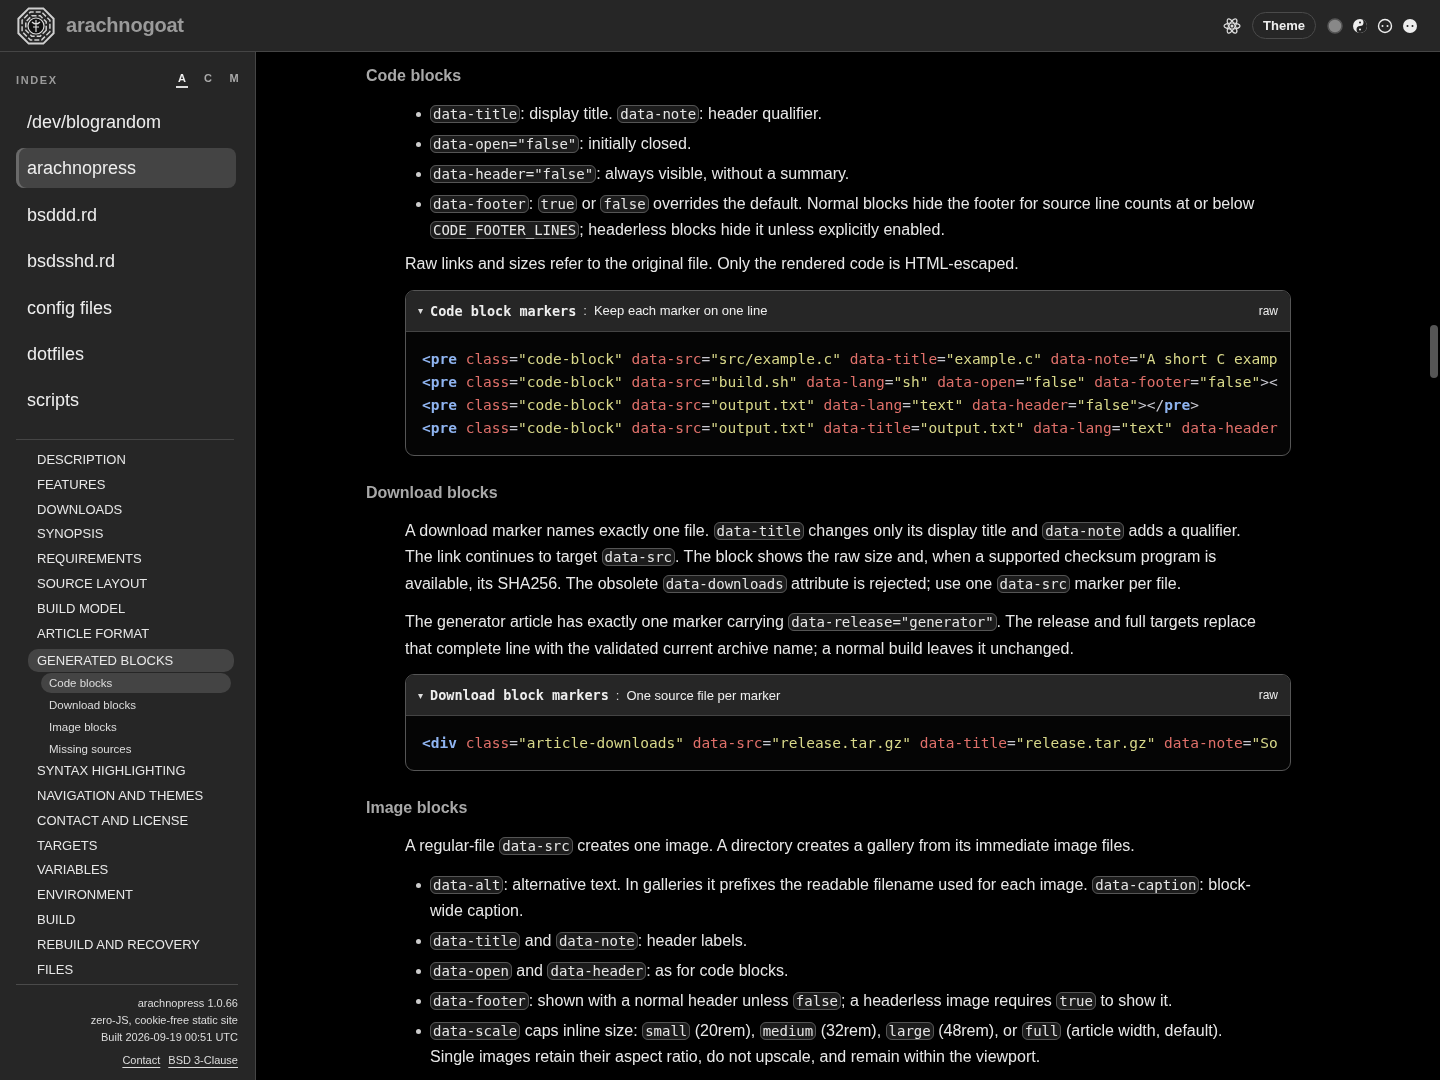  What do you see at coordinates (36, 25) in the screenshot?
I see `octagon-logo-icon` at bounding box center [36, 25].